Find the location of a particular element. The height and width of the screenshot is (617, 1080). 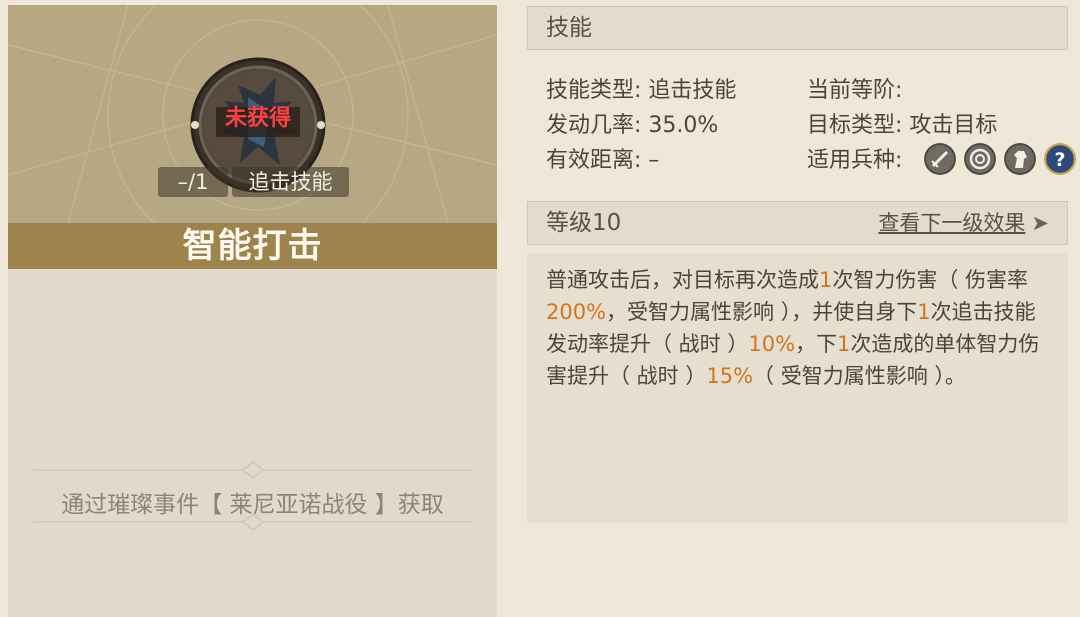

horse-icon is located at coordinates (1020, 159).